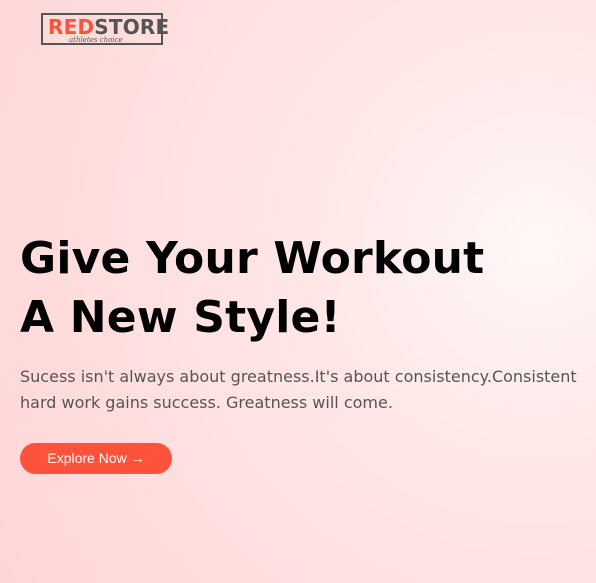 The image size is (596, 583). What do you see at coordinates (180, 317) in the screenshot?
I see `hero-title-line-2: A New Style!` at bounding box center [180, 317].